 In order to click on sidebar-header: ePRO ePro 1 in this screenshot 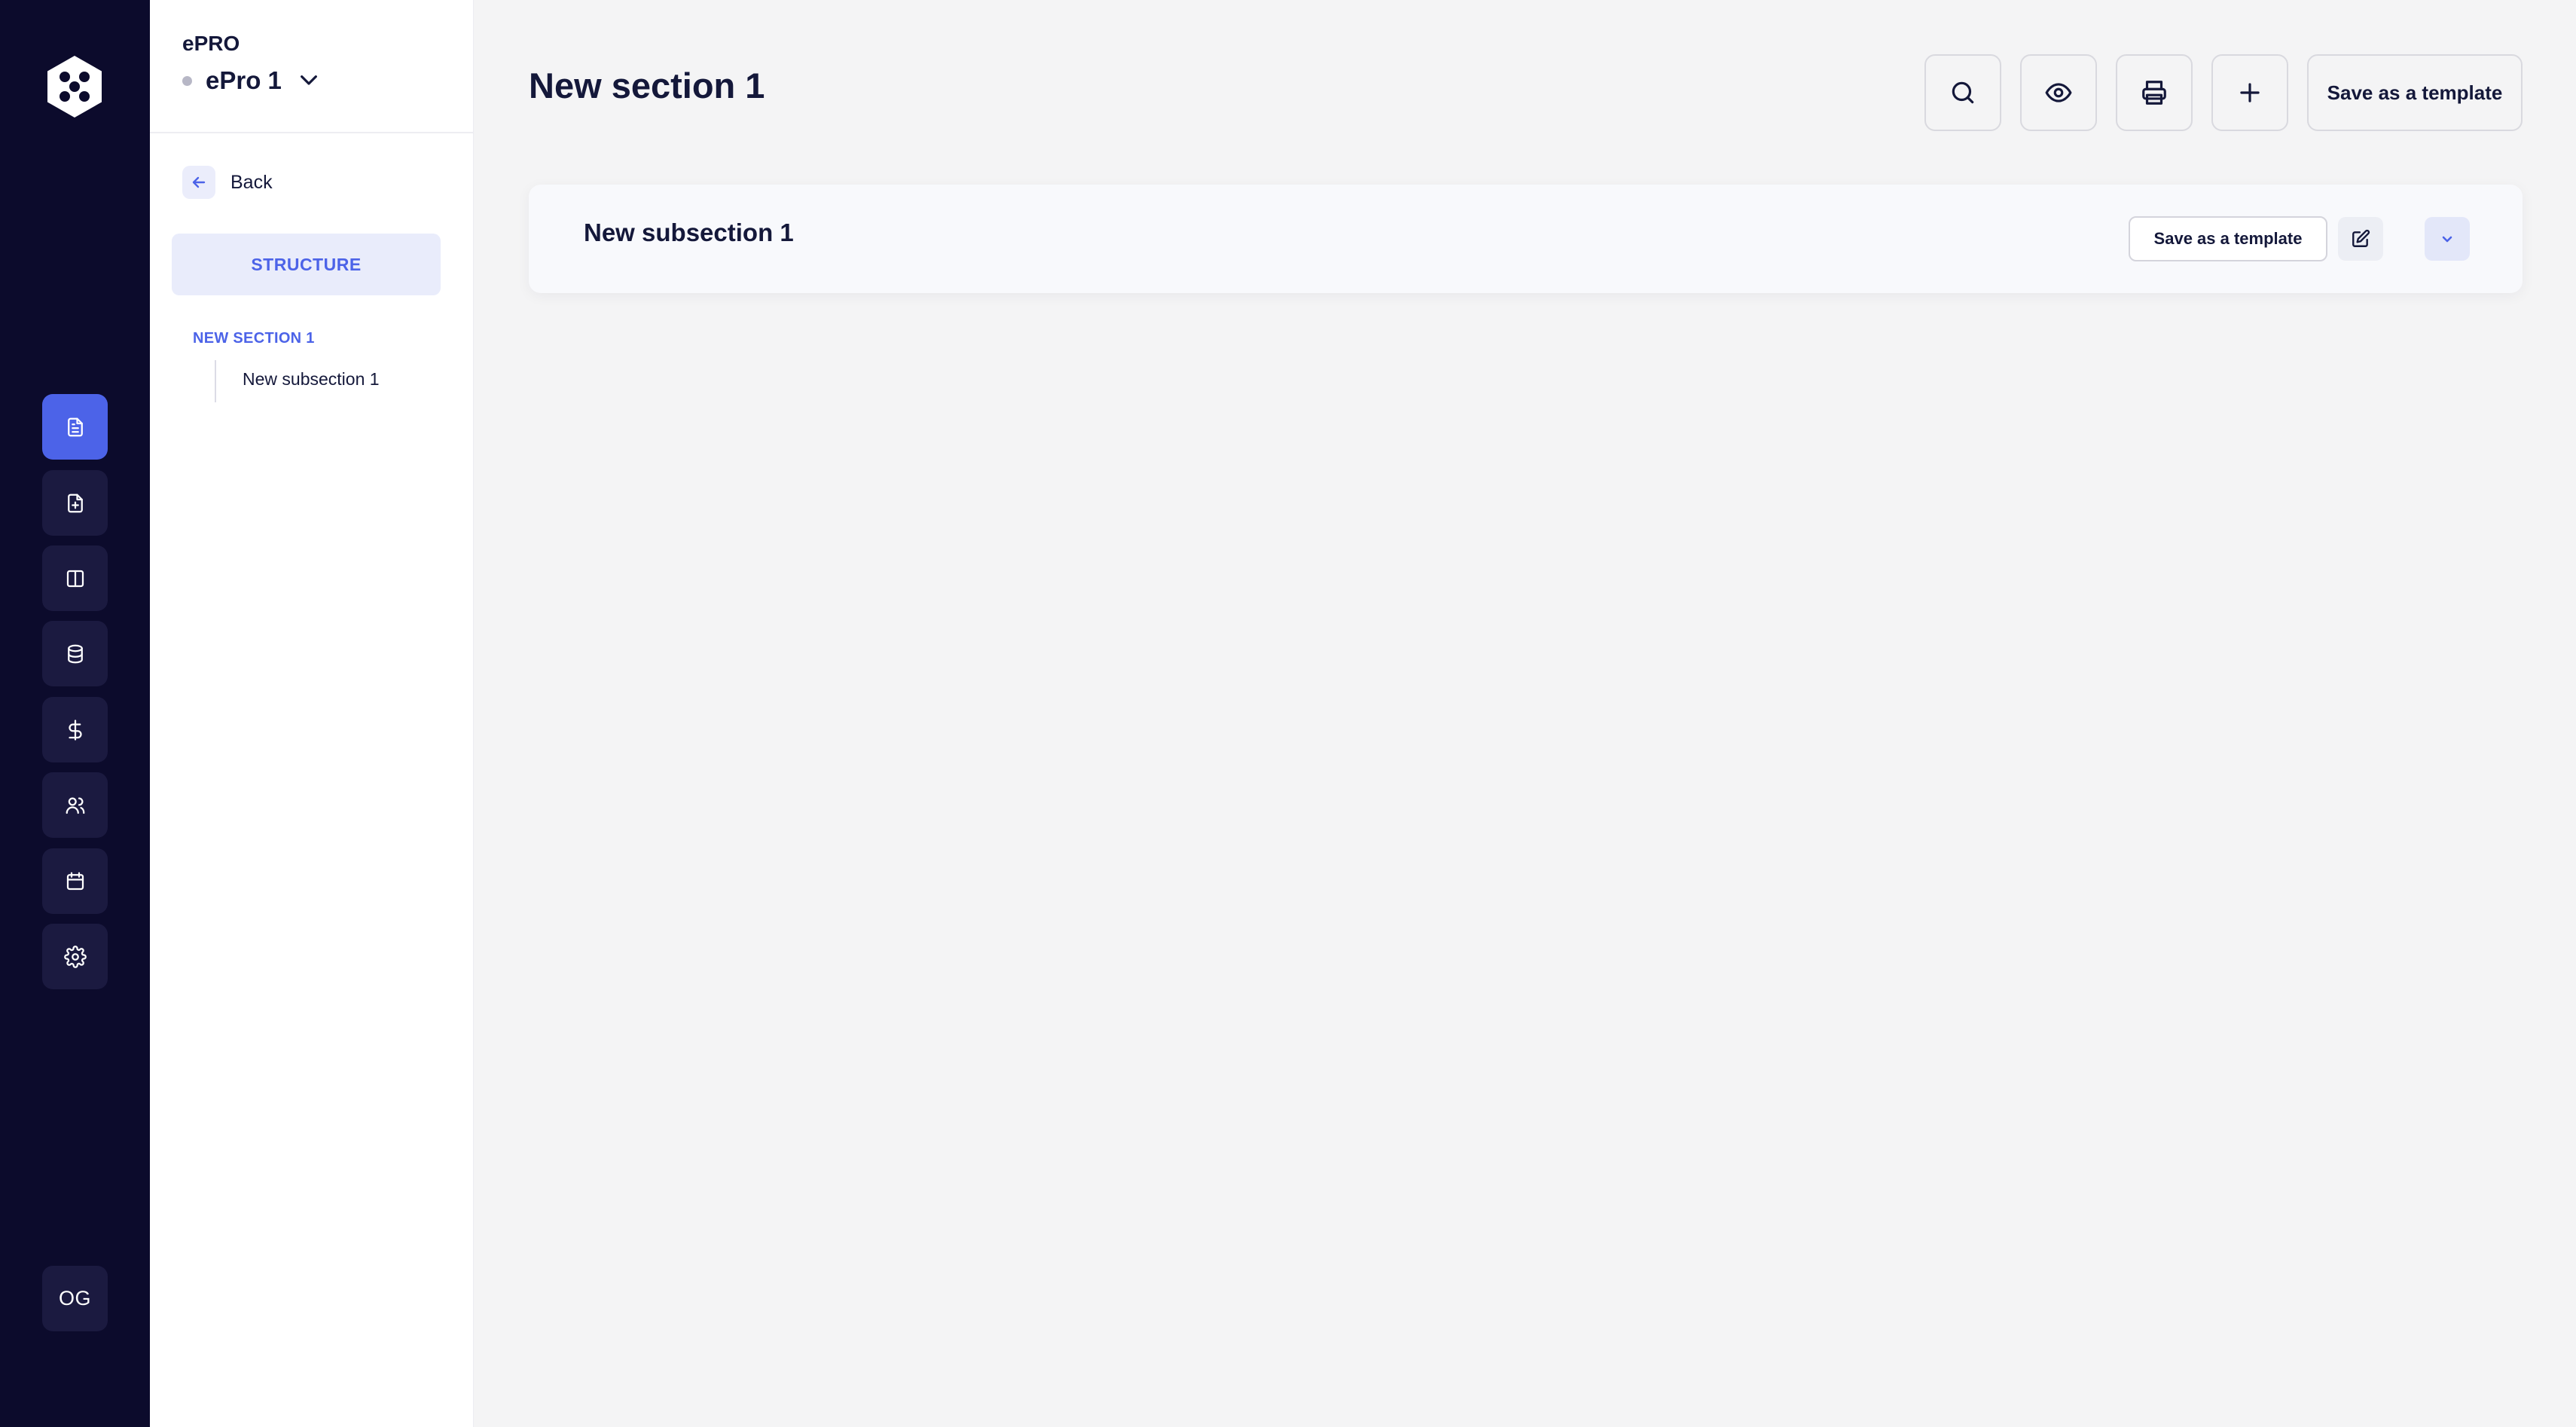, I will do `click(312, 67)`.